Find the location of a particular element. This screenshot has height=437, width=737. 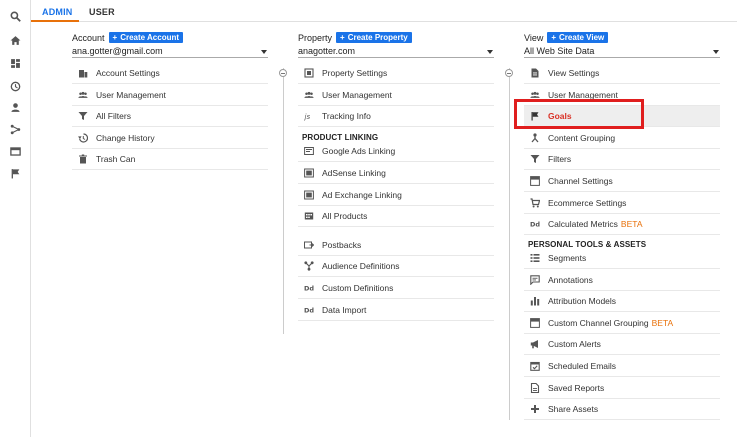

ecommerce-settings-item: Ecommerce Settings is located at coordinates (622, 203).